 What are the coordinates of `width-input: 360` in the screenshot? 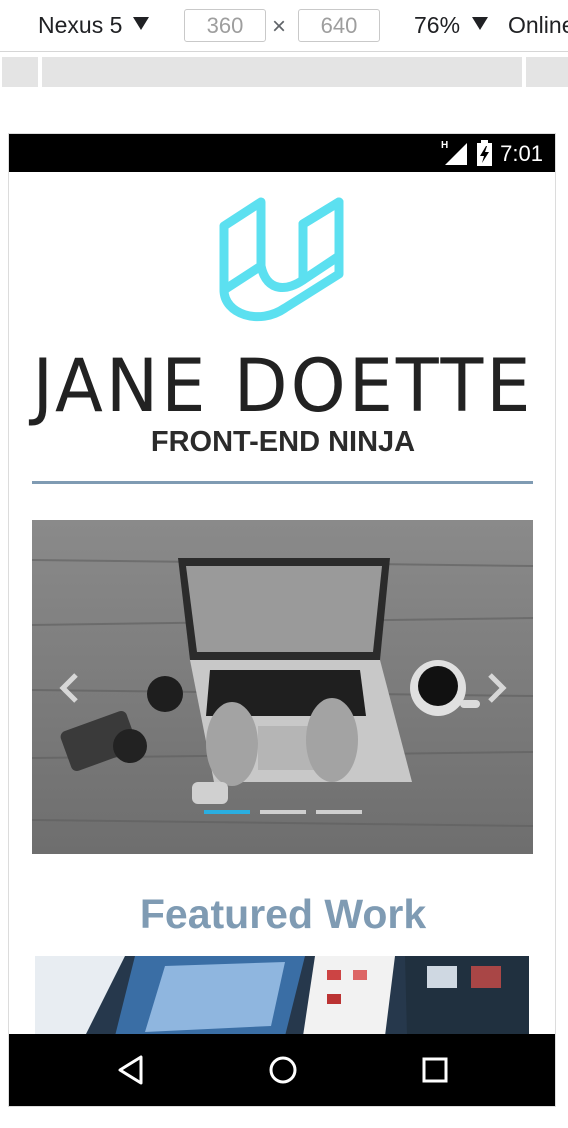 It's located at (225, 25).